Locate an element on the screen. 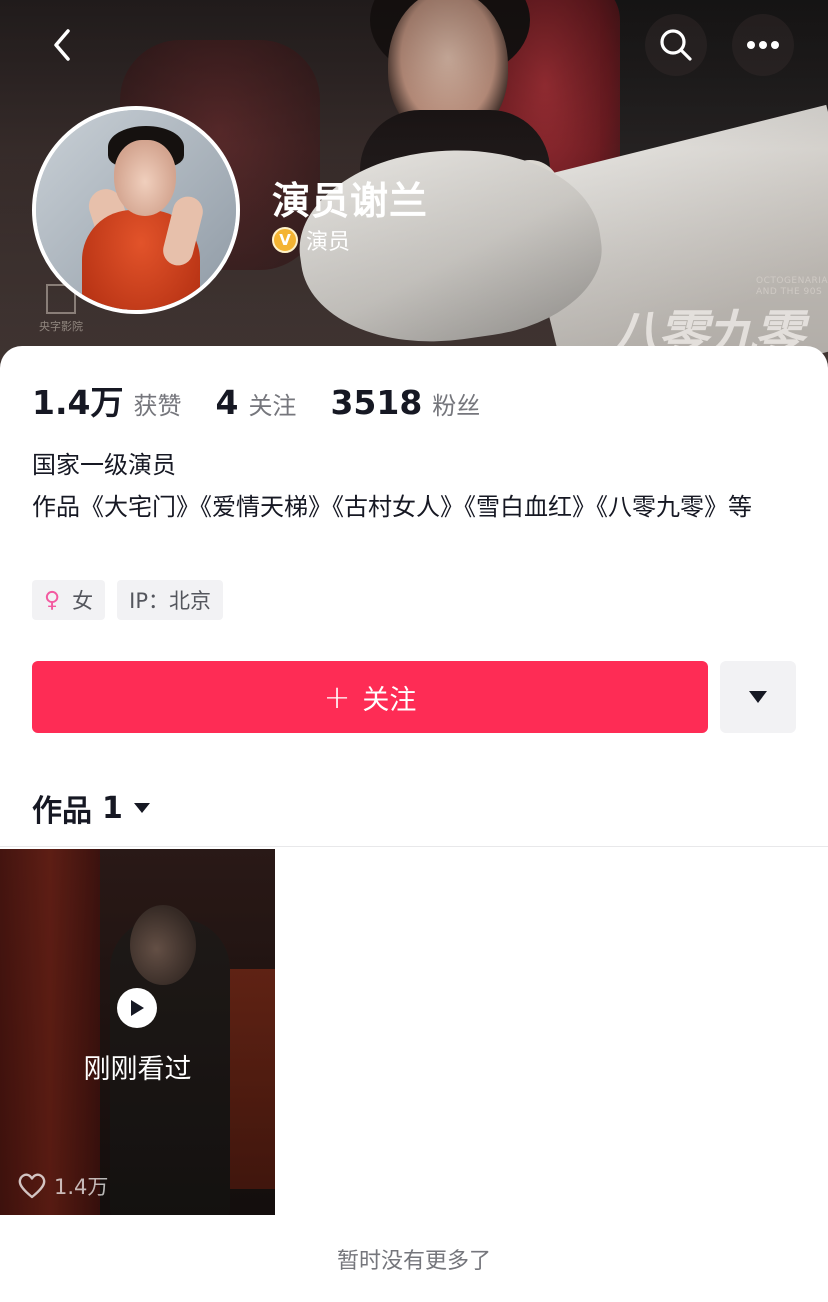  stat-following: 4 关注 is located at coordinates (255, 402).